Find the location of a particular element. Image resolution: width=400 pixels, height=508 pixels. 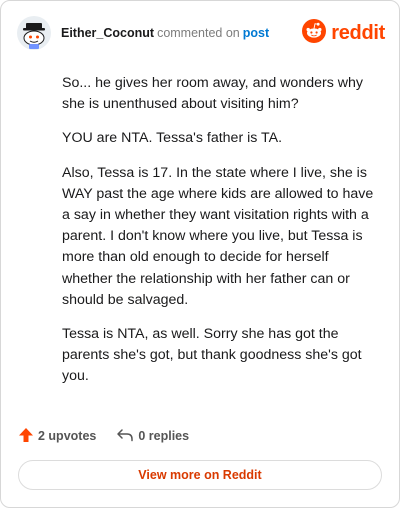

upvote-count: 2 upvotes is located at coordinates (67, 436).